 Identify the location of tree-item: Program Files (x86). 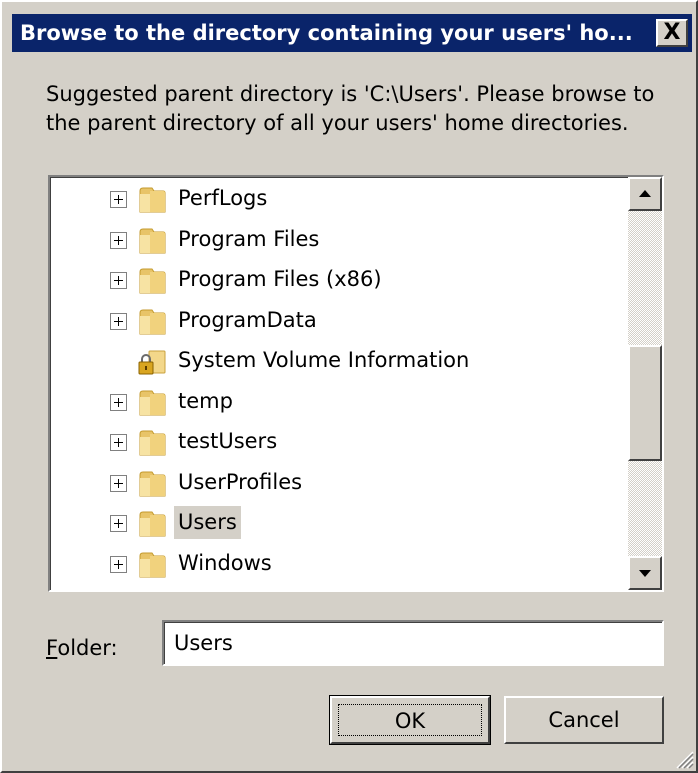
(335, 280).